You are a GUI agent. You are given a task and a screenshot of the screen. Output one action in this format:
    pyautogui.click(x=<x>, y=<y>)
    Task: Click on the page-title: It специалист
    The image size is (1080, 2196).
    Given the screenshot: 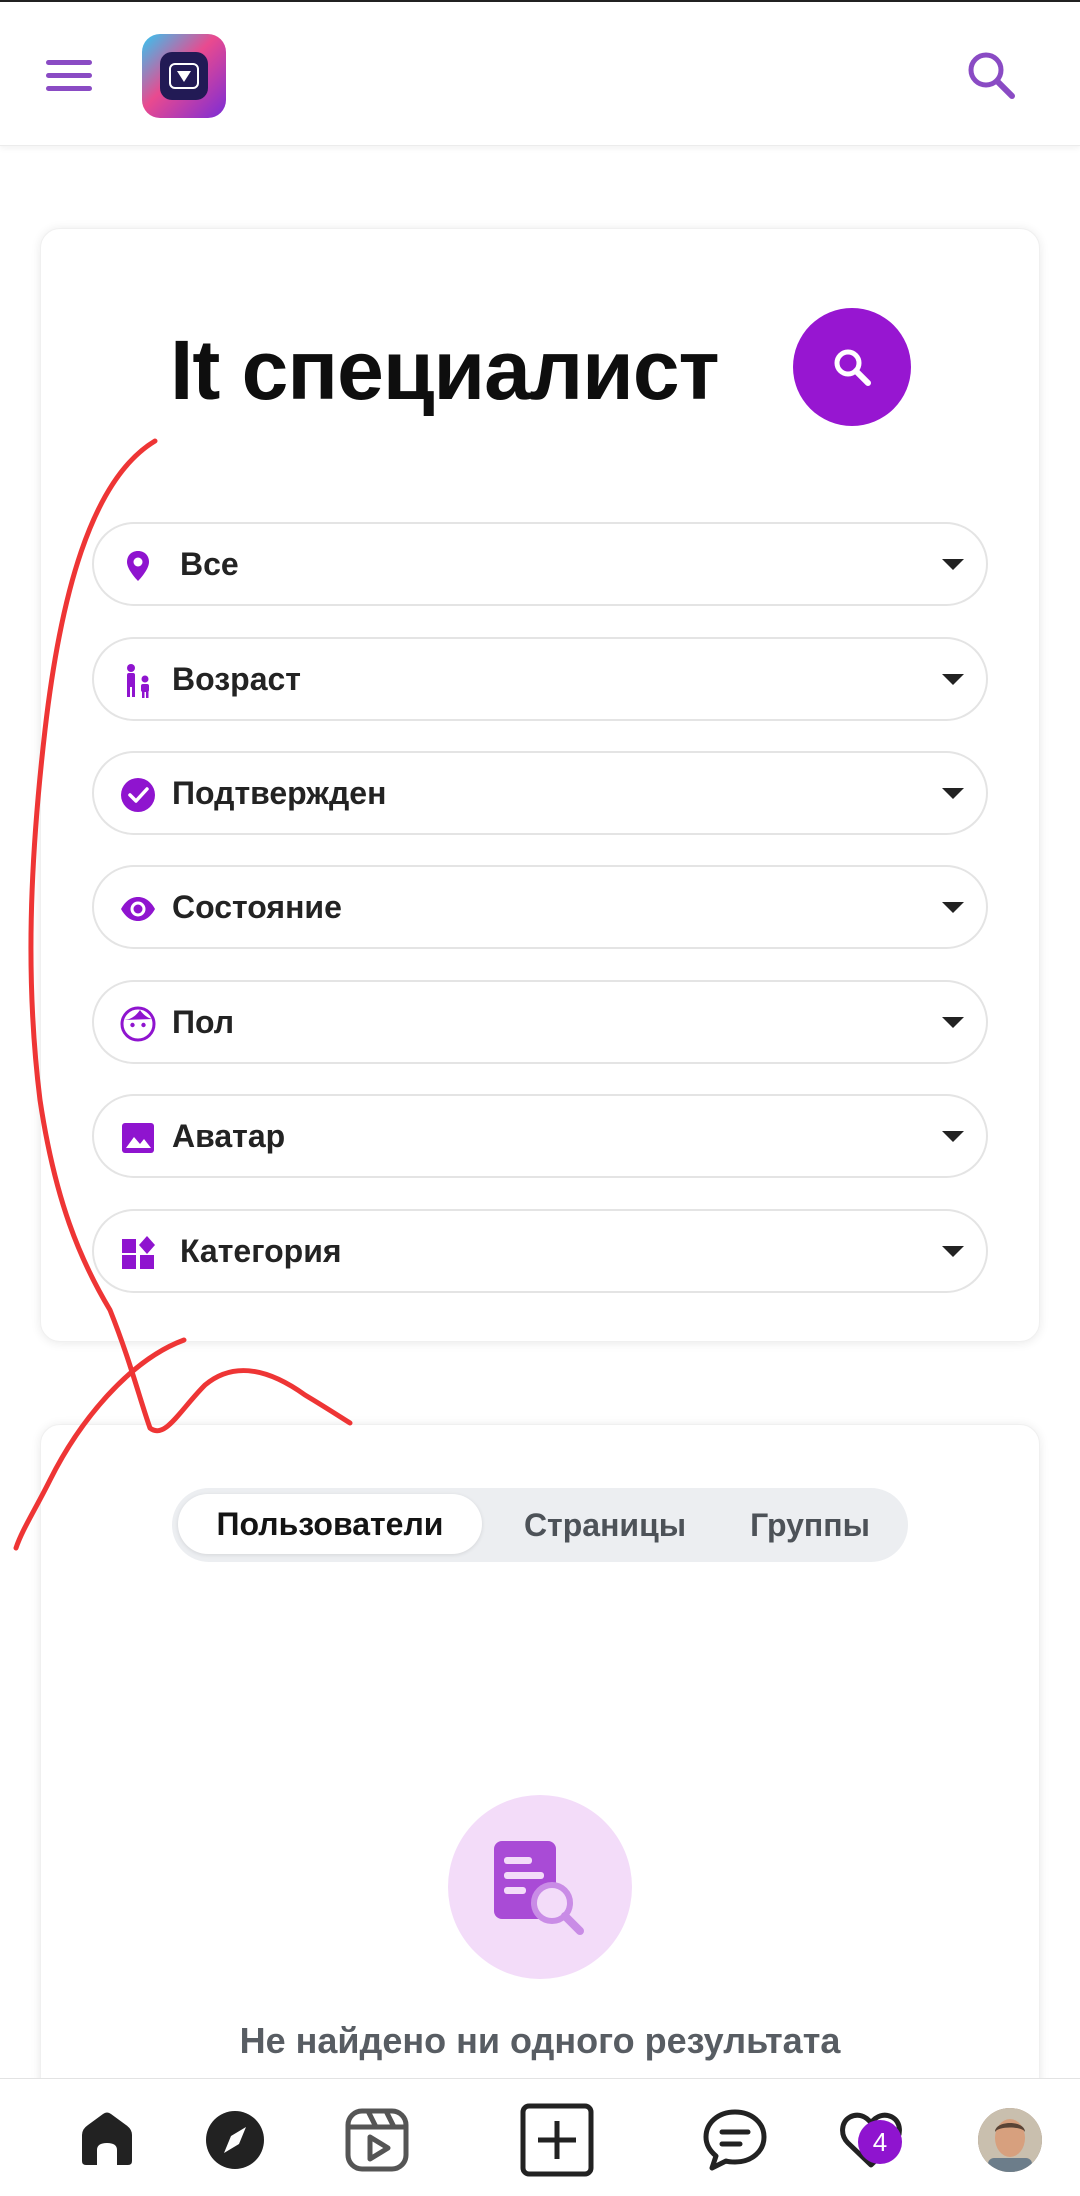 What is the action you would take?
    pyautogui.click(x=445, y=370)
    